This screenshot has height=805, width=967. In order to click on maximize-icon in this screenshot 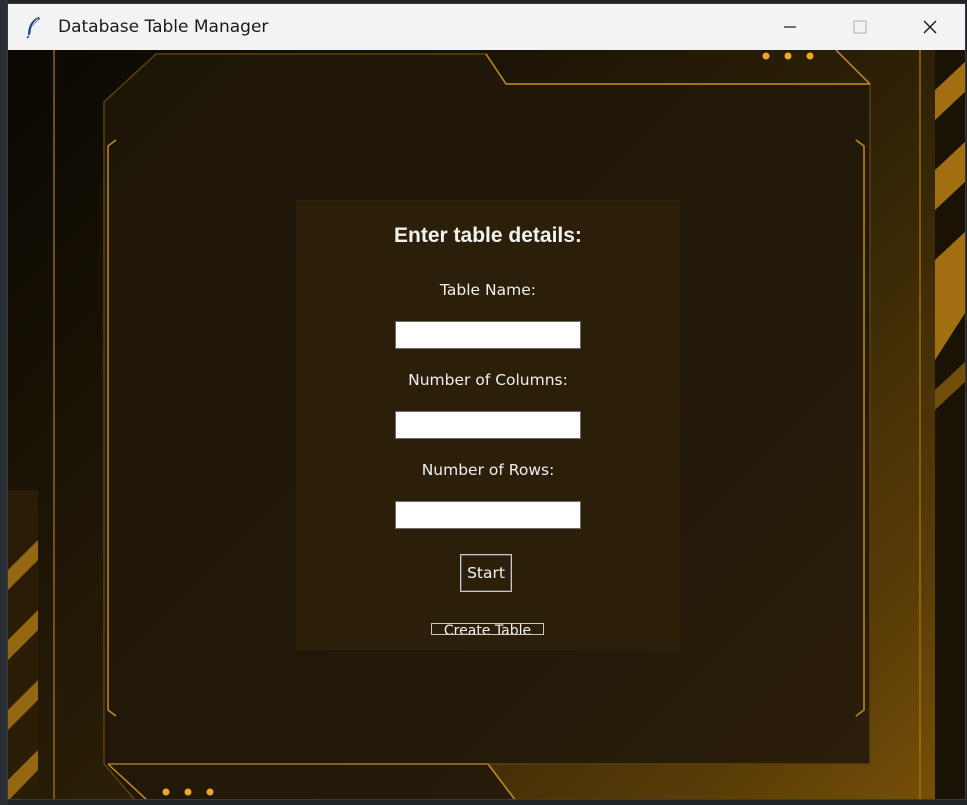, I will do `click(860, 27)`.